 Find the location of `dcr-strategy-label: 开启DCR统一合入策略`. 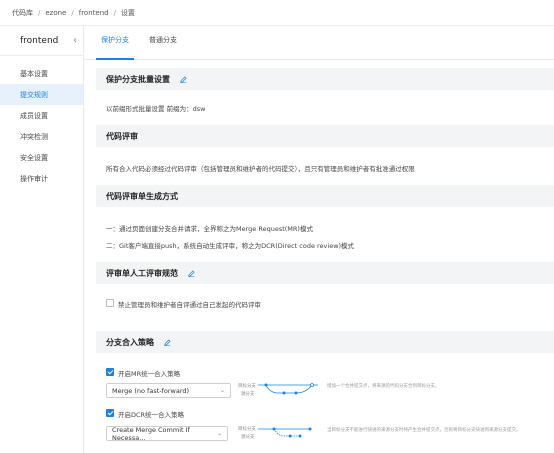

dcr-strategy-label: 开启DCR统一合入策略 is located at coordinates (151, 415).